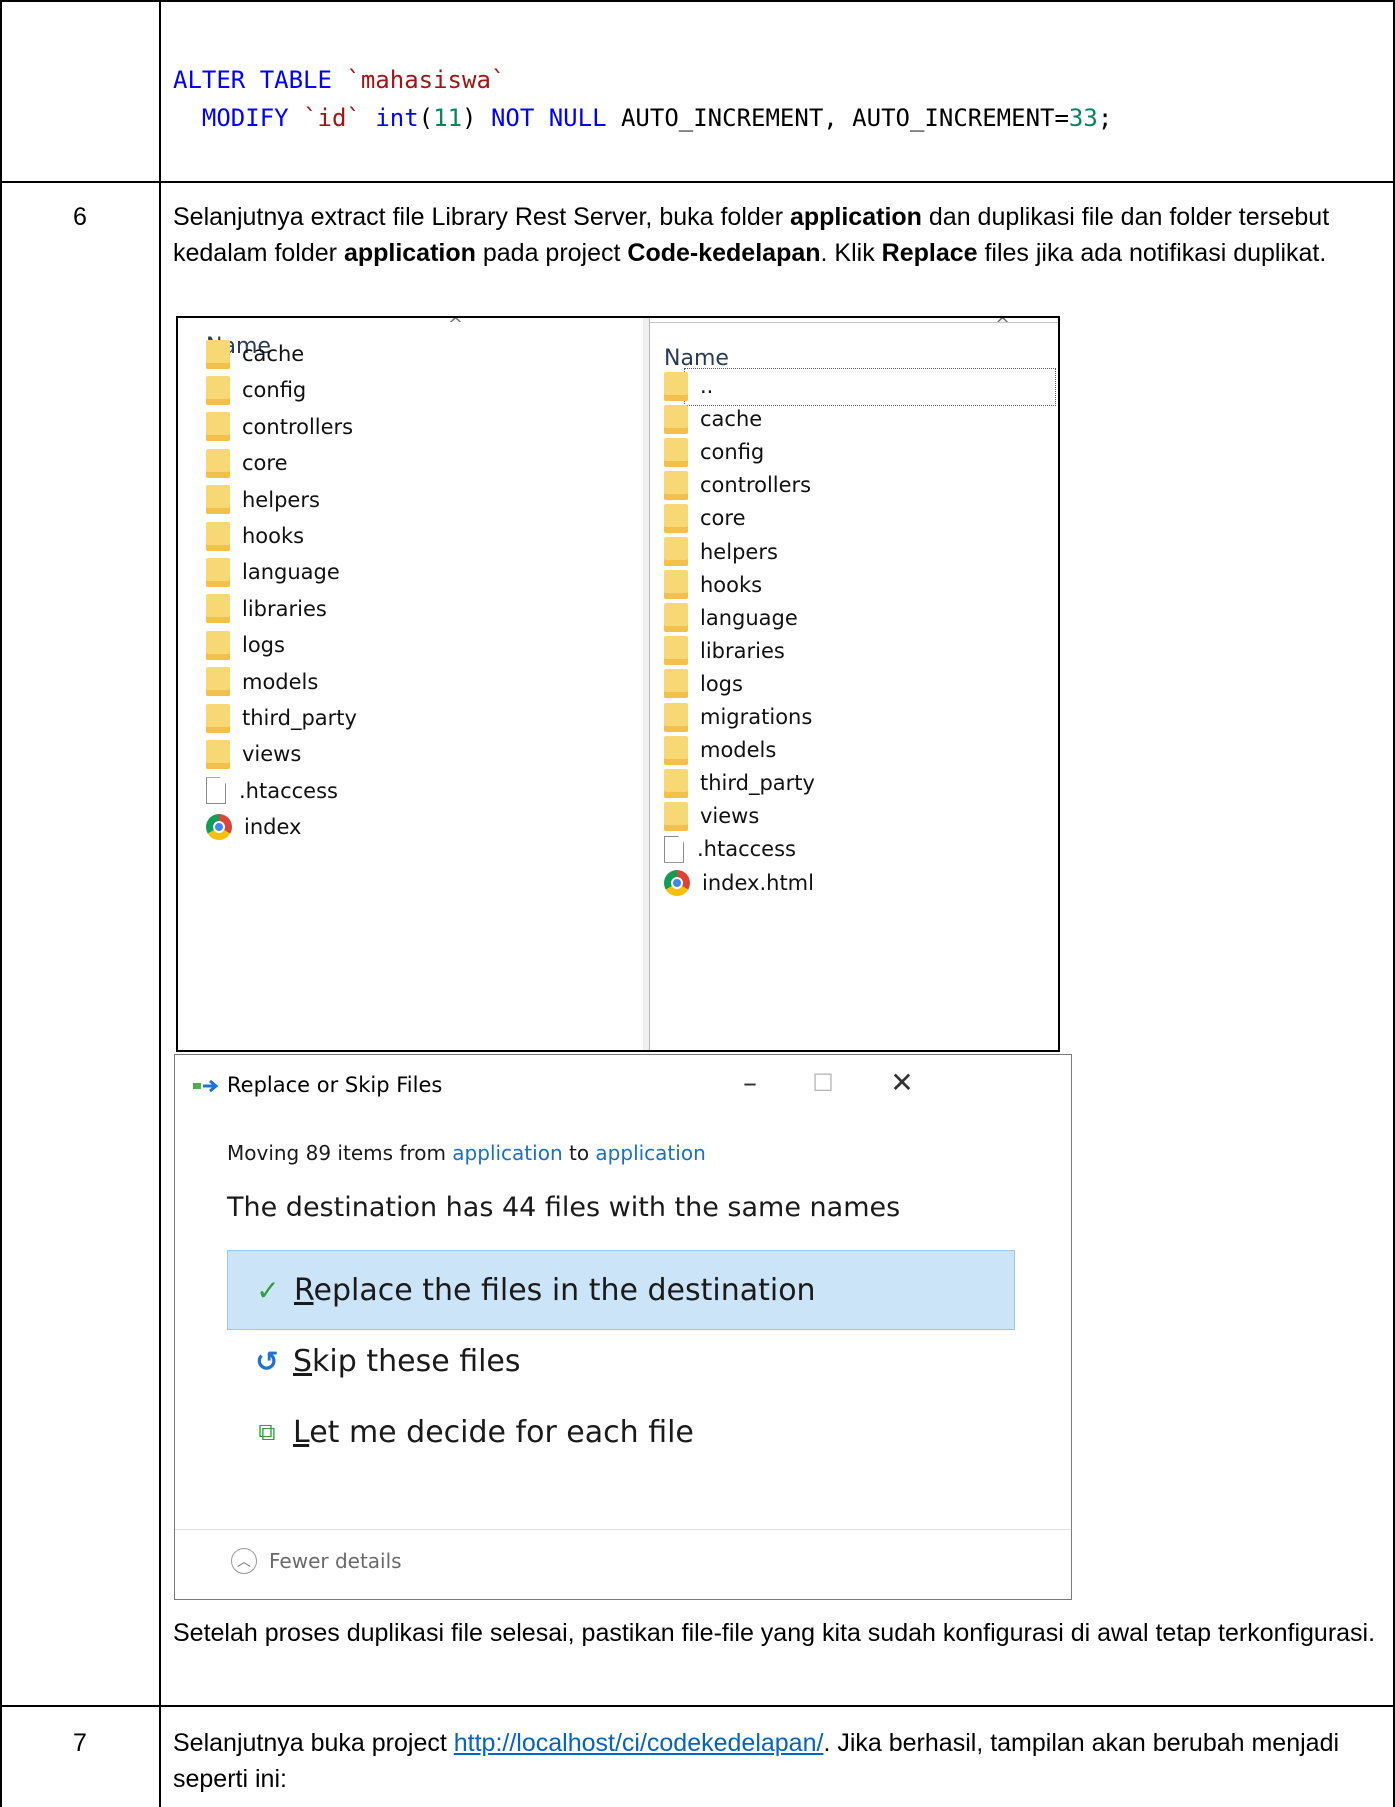 The width and height of the screenshot is (1395, 1807). What do you see at coordinates (650, 1153) in the screenshot?
I see `destination-folder-link: application` at bounding box center [650, 1153].